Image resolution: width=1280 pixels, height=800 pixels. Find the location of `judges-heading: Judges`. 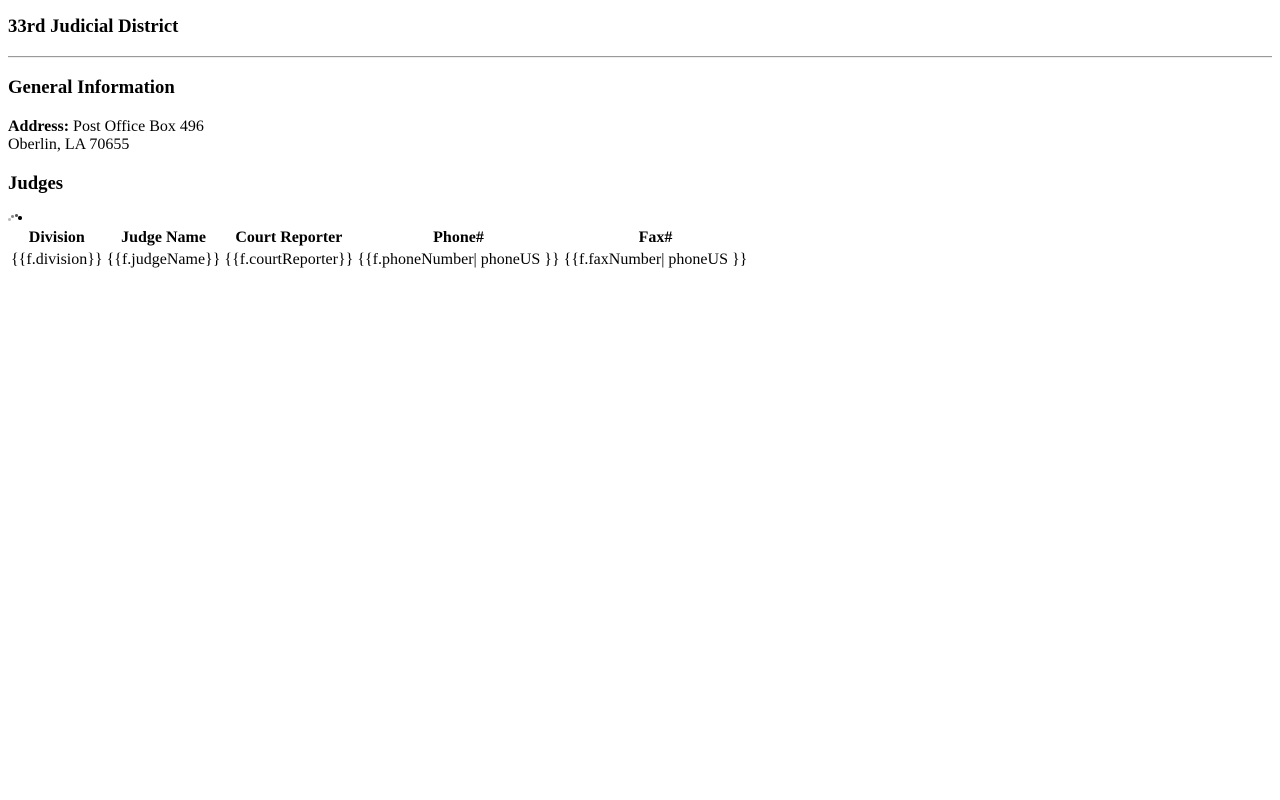

judges-heading: Judges is located at coordinates (36, 183).